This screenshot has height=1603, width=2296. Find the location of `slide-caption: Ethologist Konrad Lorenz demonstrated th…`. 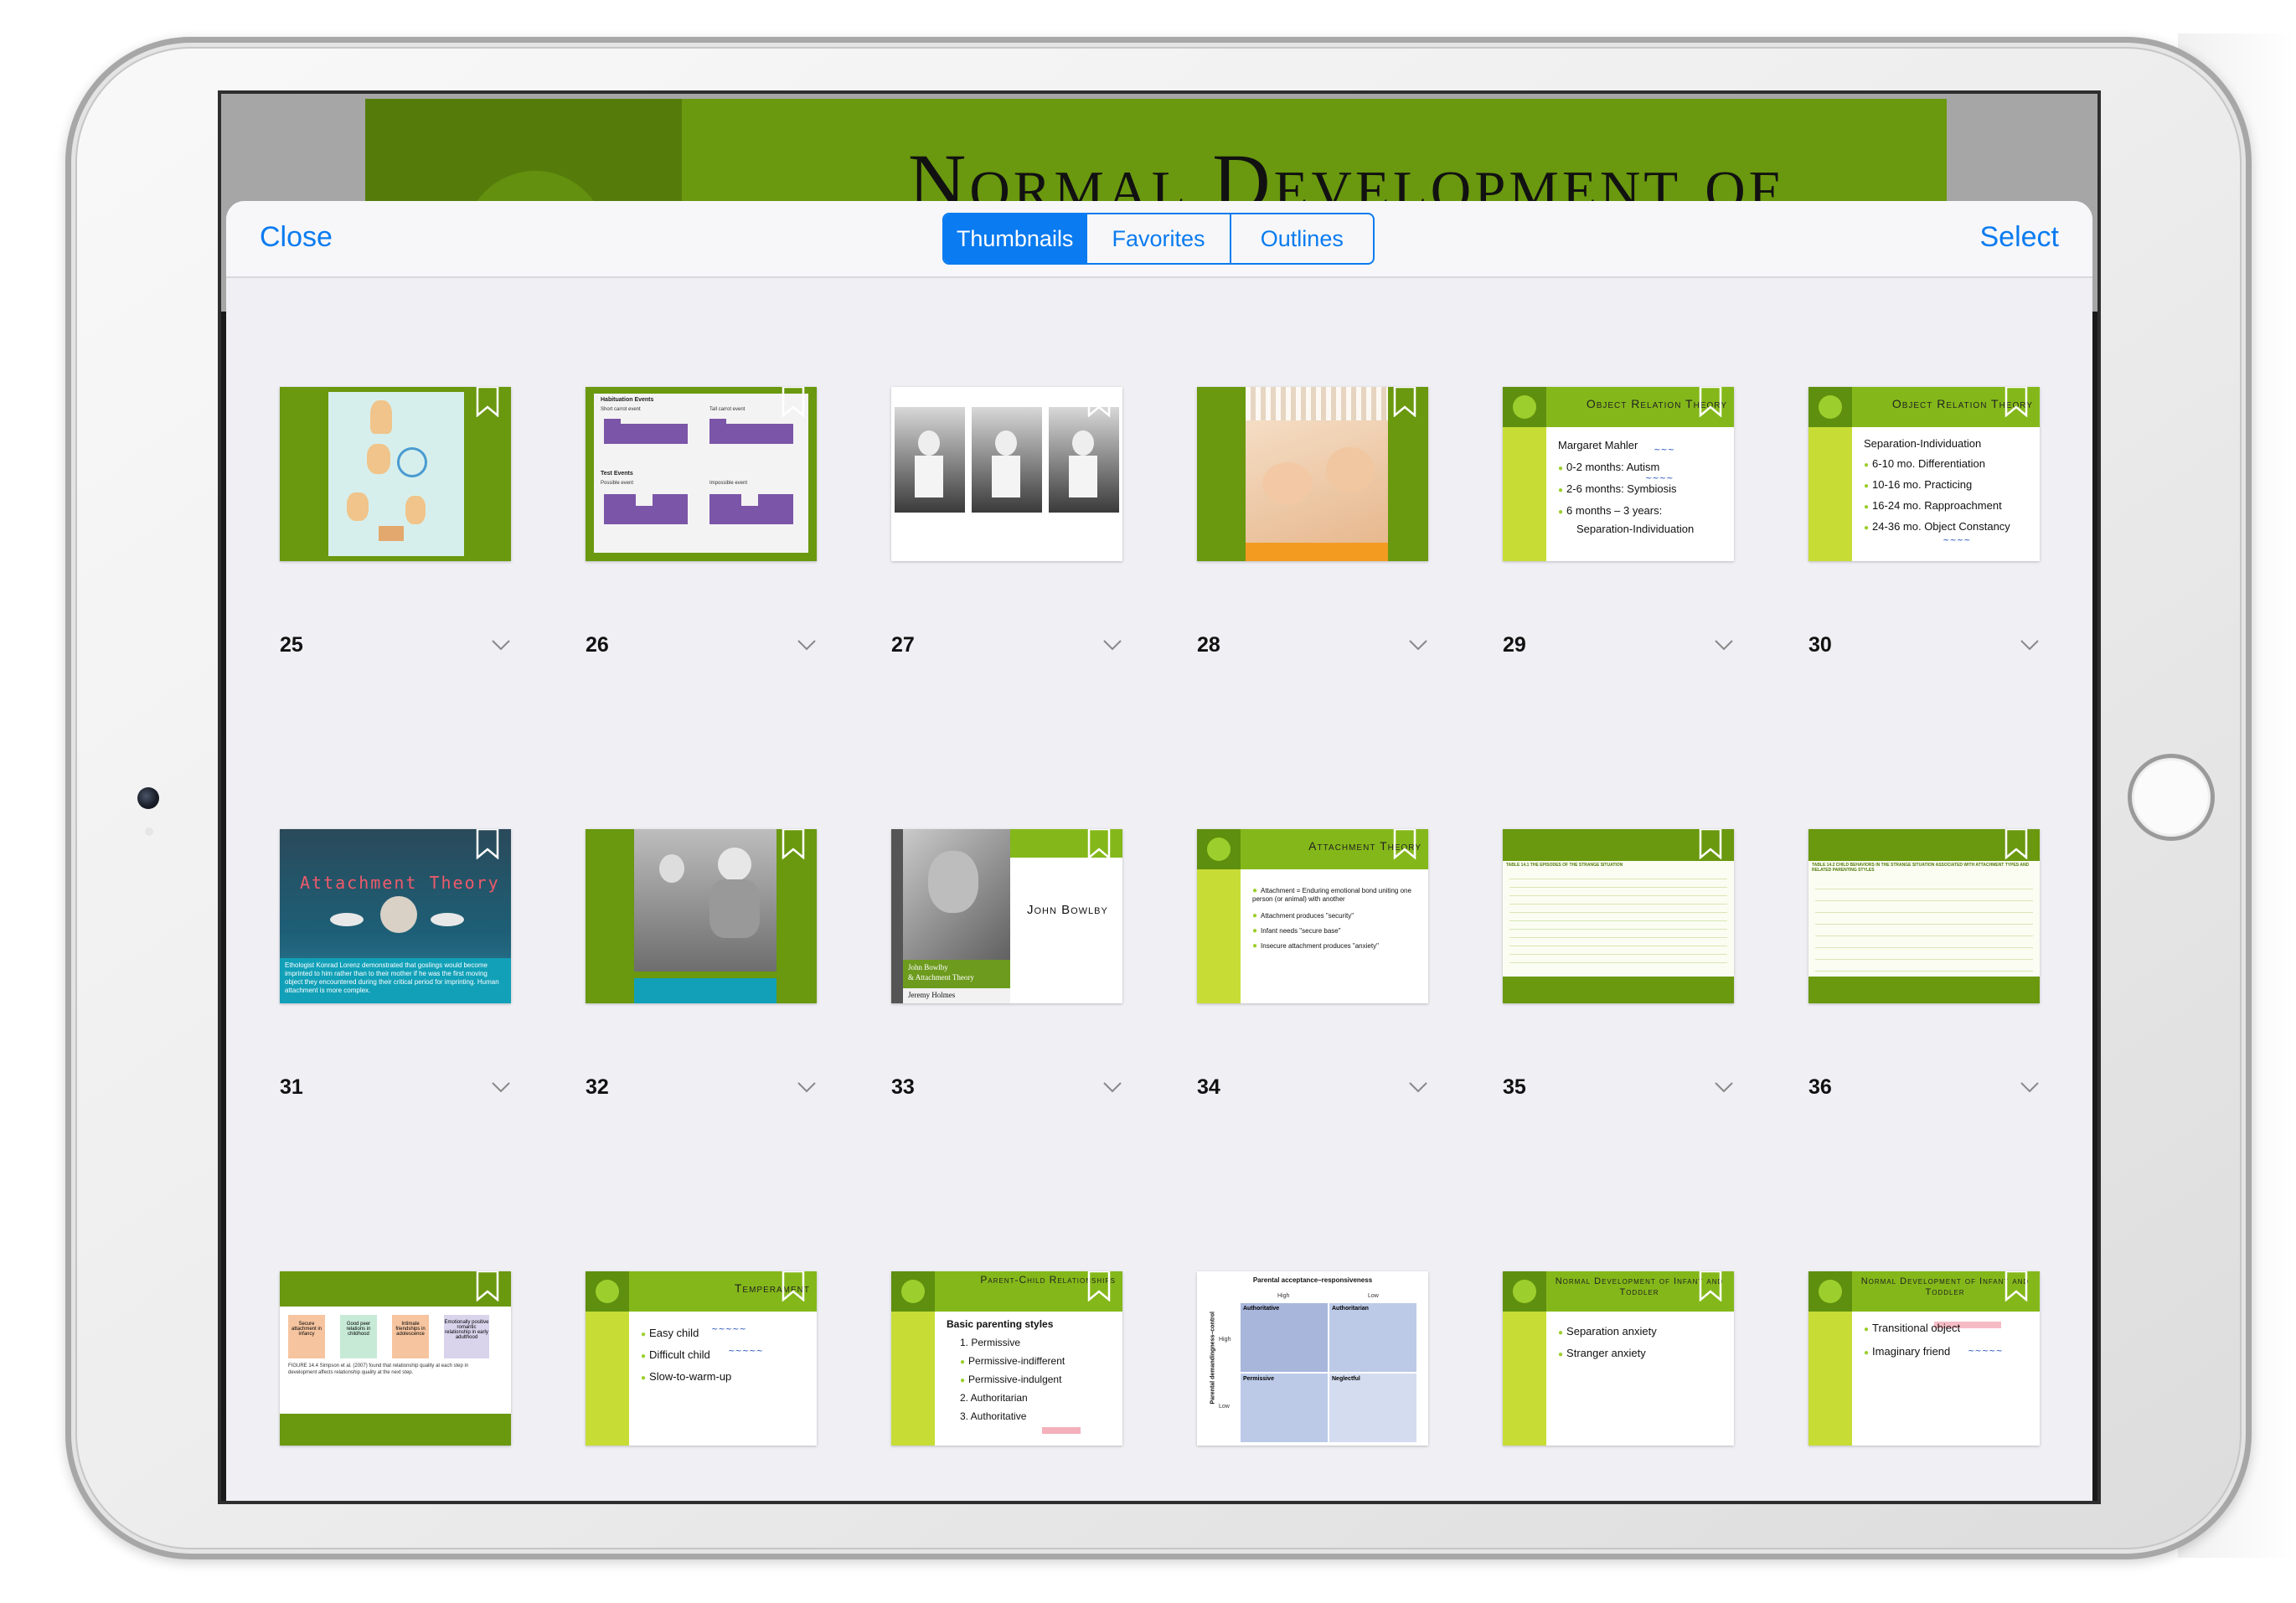

slide-caption: Ethologist Konrad Lorenz demonstrated th… is located at coordinates (395, 981).